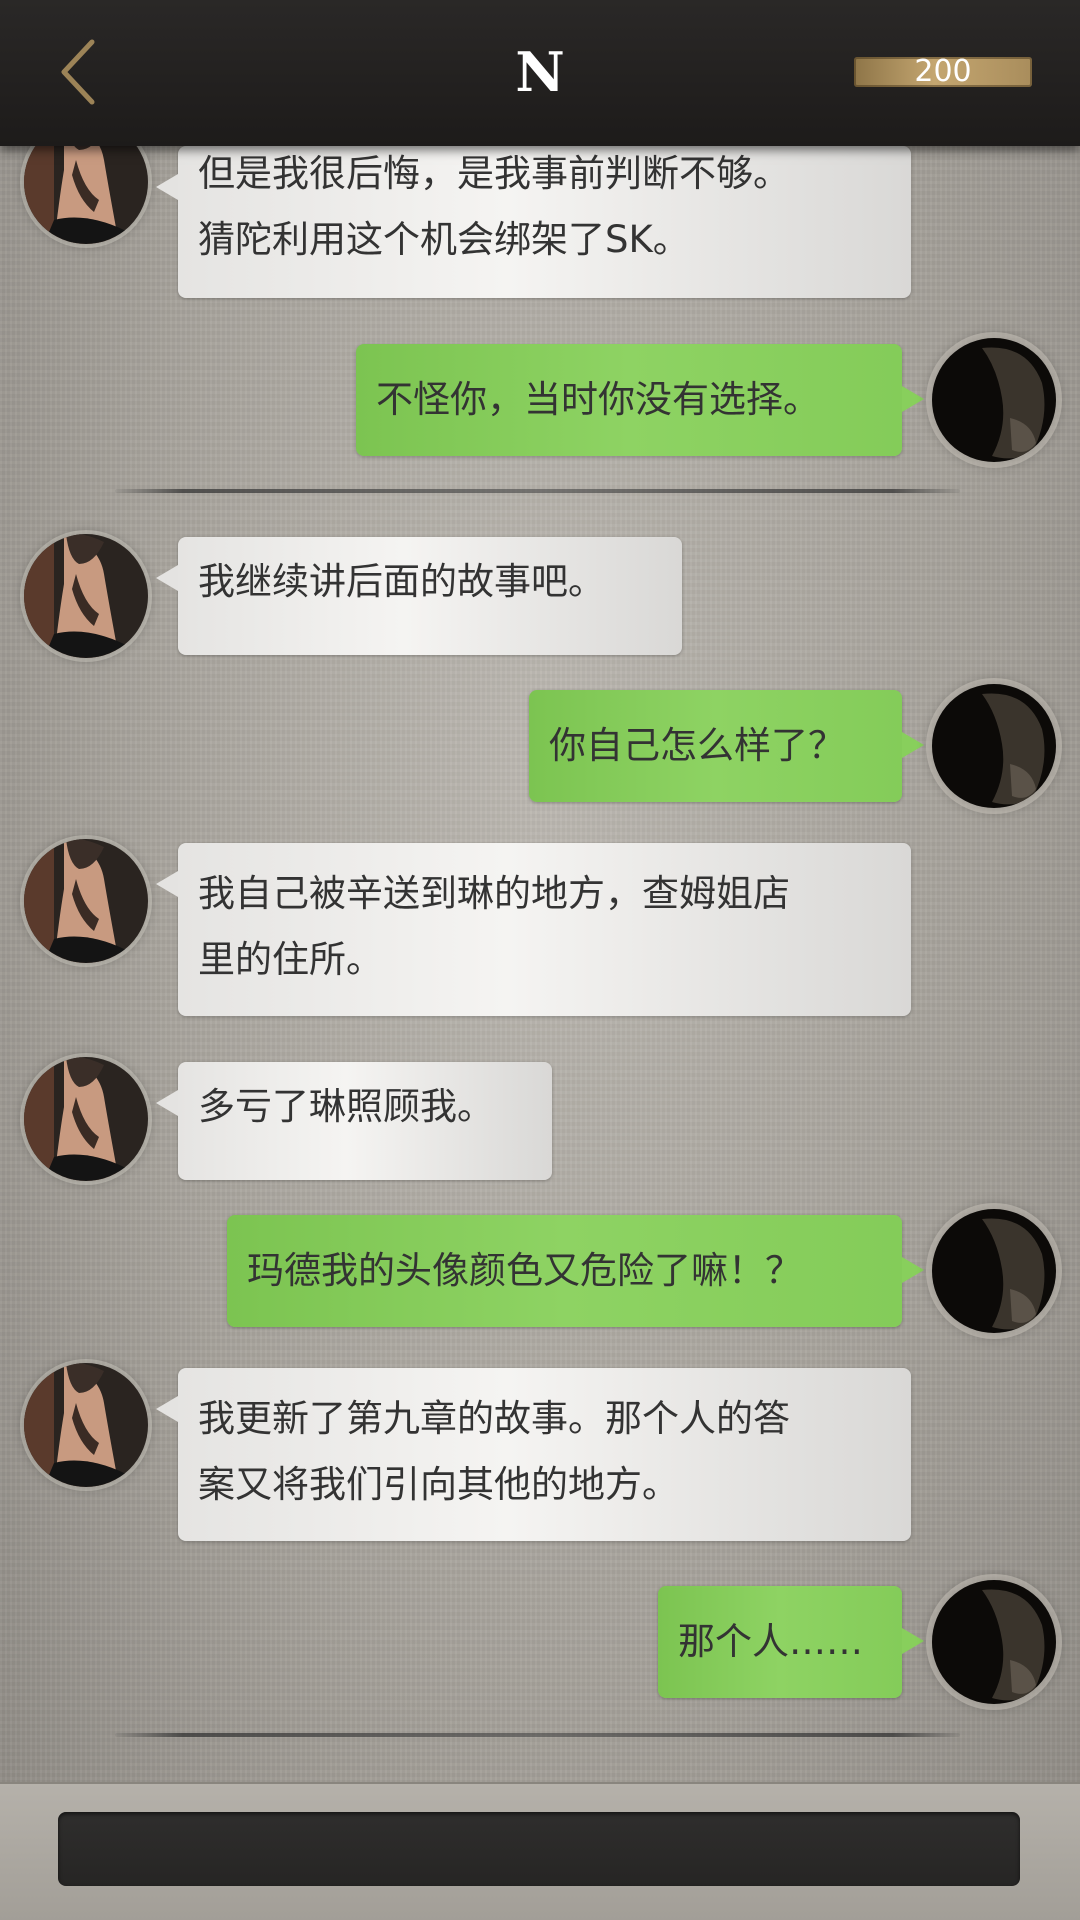 This screenshot has height=1920, width=1080. I want to click on message-text-line: 我自己被辛送到琳的地方，查姆姐店, so click(494, 893).